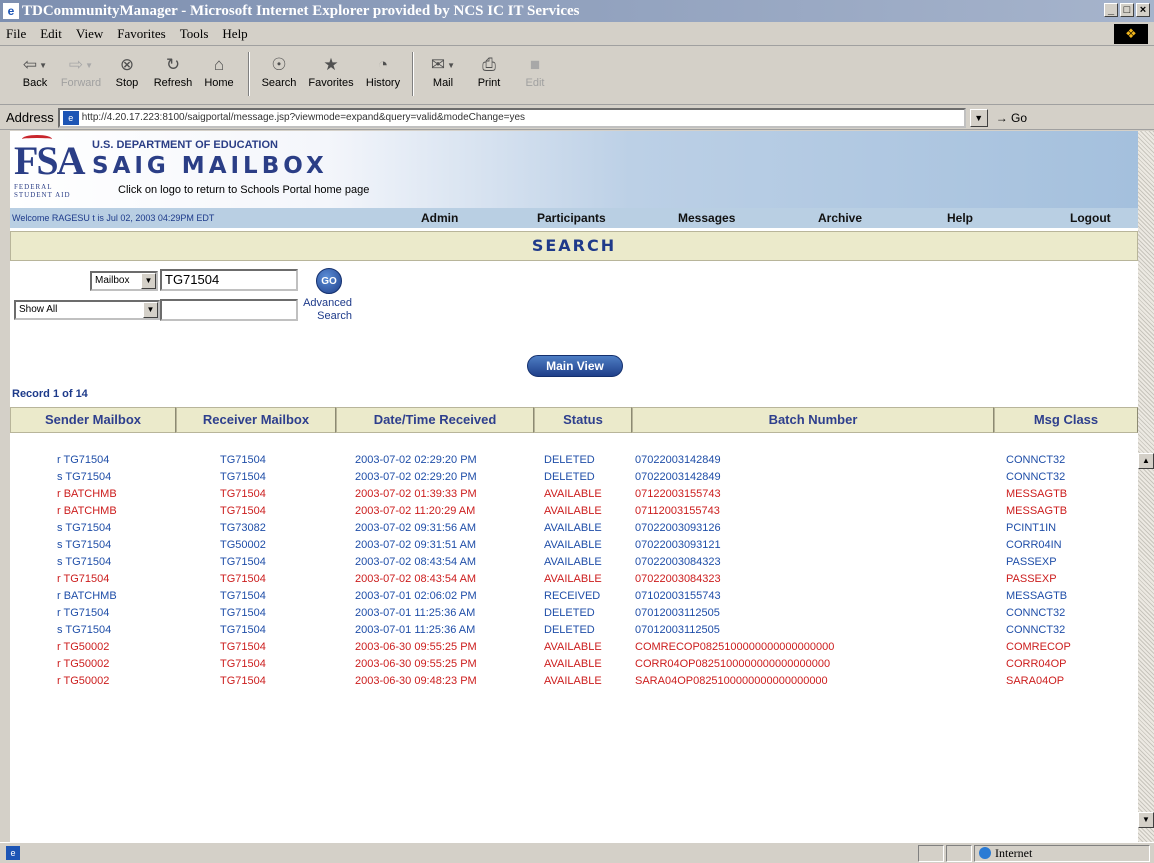  I want to click on nav-messages: Messages, so click(706, 218).